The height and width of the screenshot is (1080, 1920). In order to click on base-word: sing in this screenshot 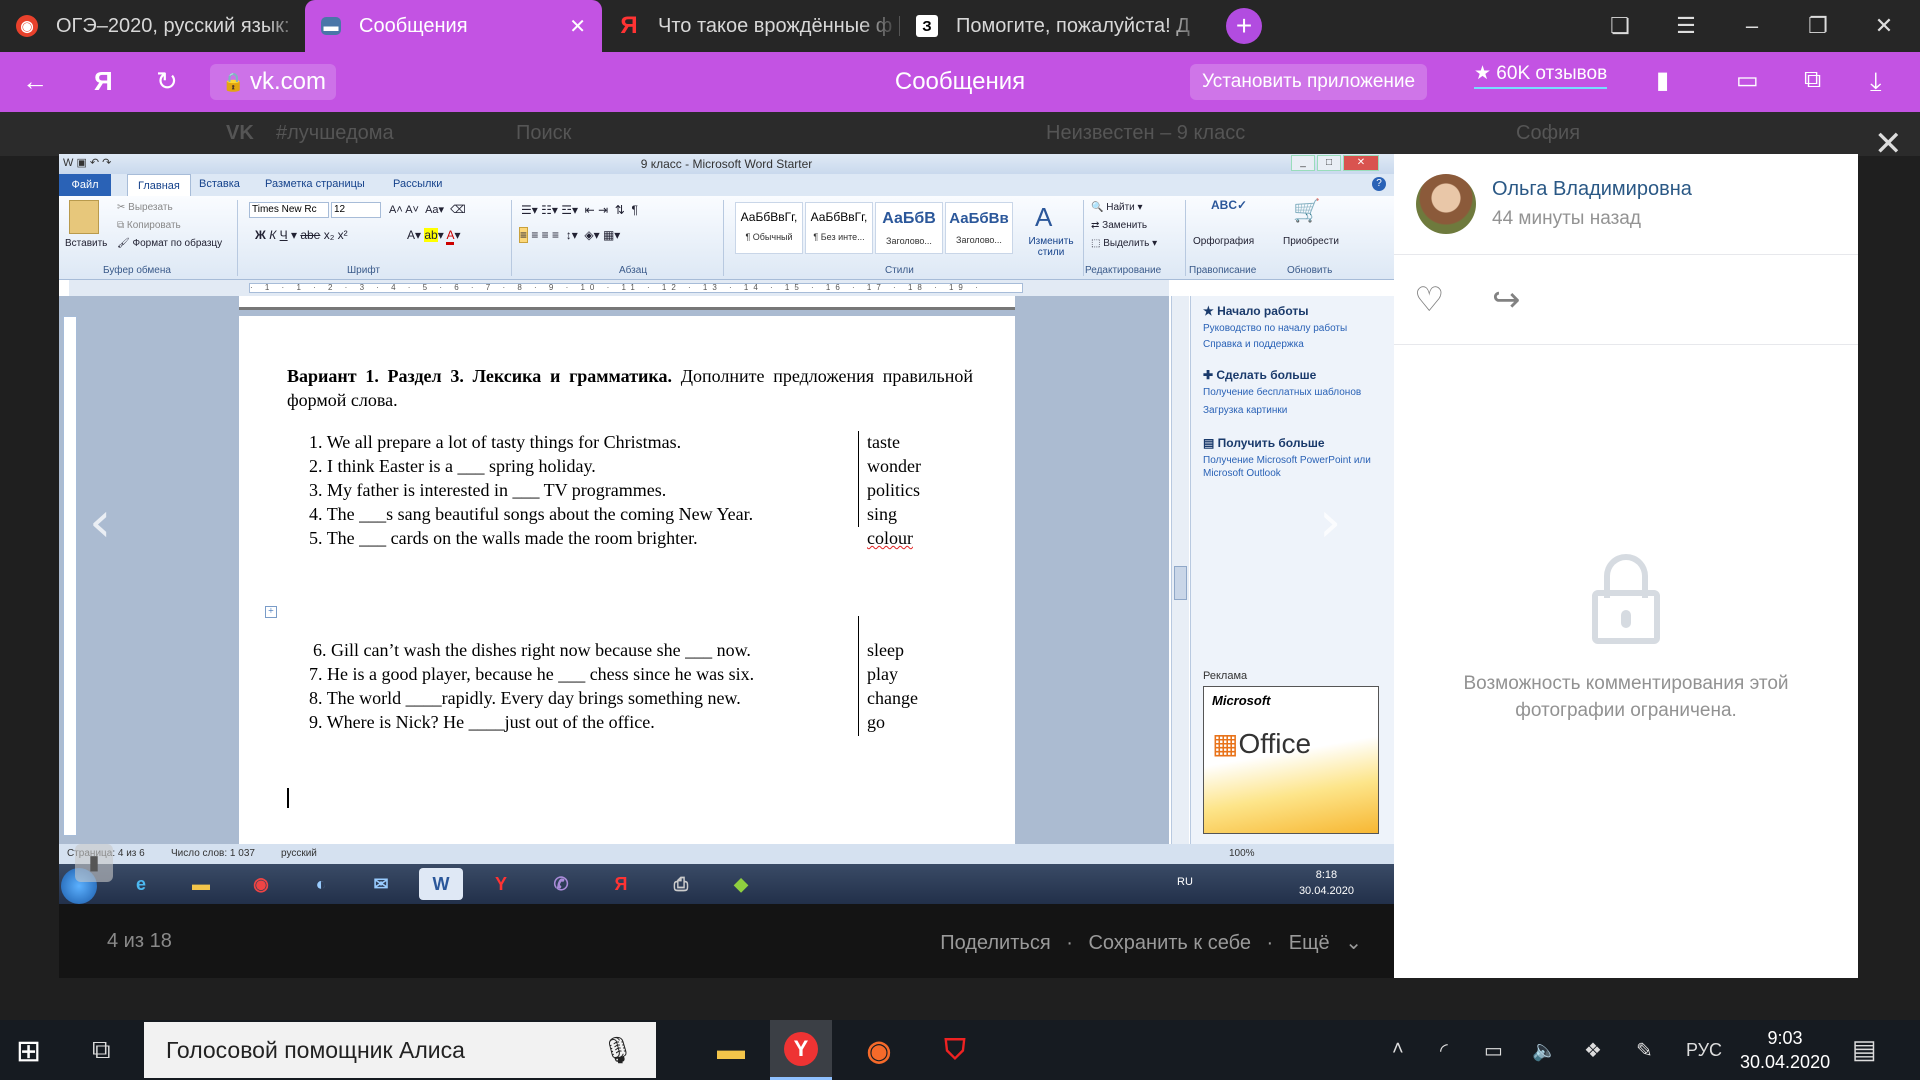, I will do `click(882, 514)`.